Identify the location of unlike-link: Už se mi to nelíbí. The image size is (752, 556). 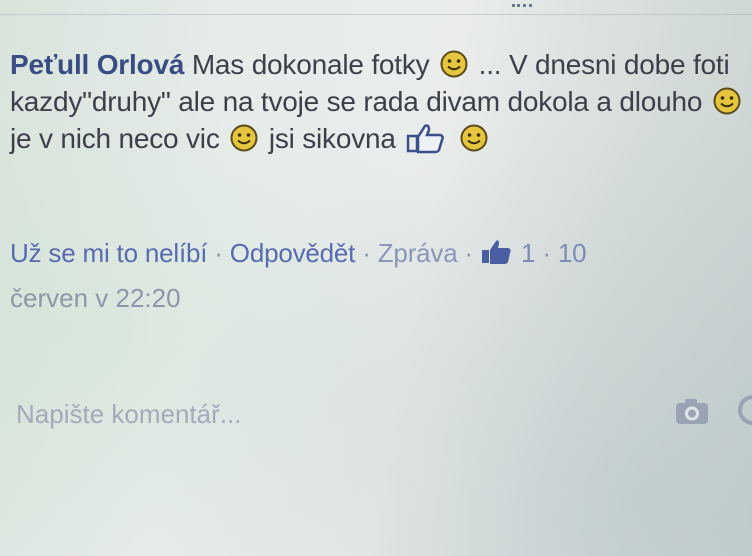
(108, 253).